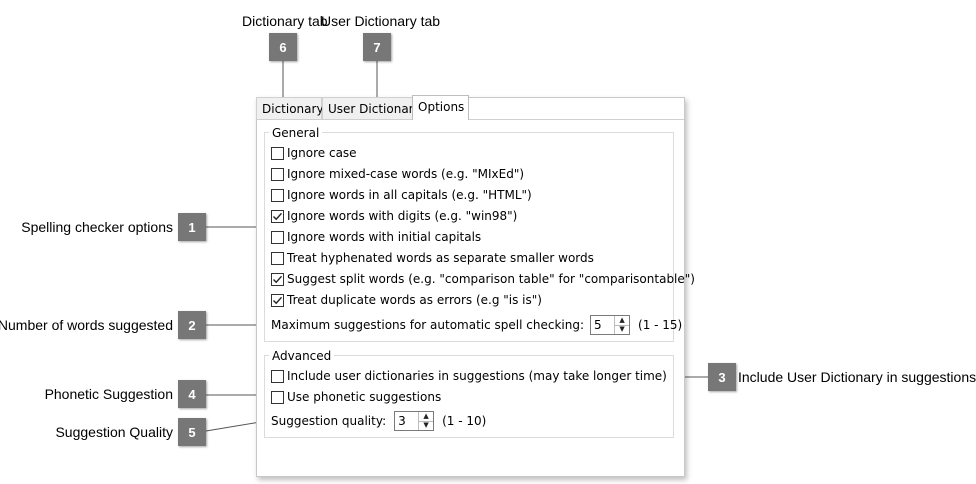 The height and width of the screenshot is (484, 976). Describe the element at coordinates (192, 432) in the screenshot. I see `callout-badge-5: 5` at that location.